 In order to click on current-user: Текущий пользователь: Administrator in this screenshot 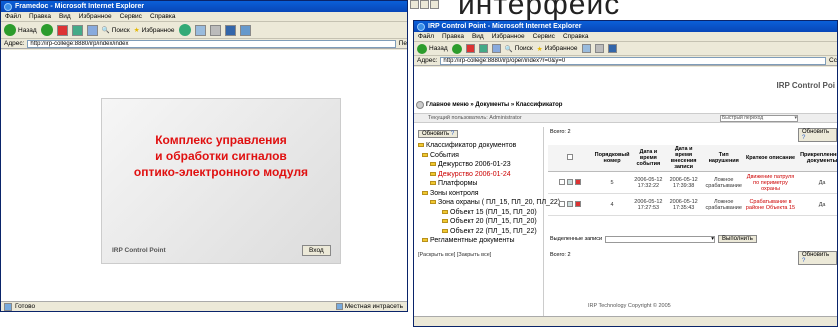, I will do `click(475, 118)`.